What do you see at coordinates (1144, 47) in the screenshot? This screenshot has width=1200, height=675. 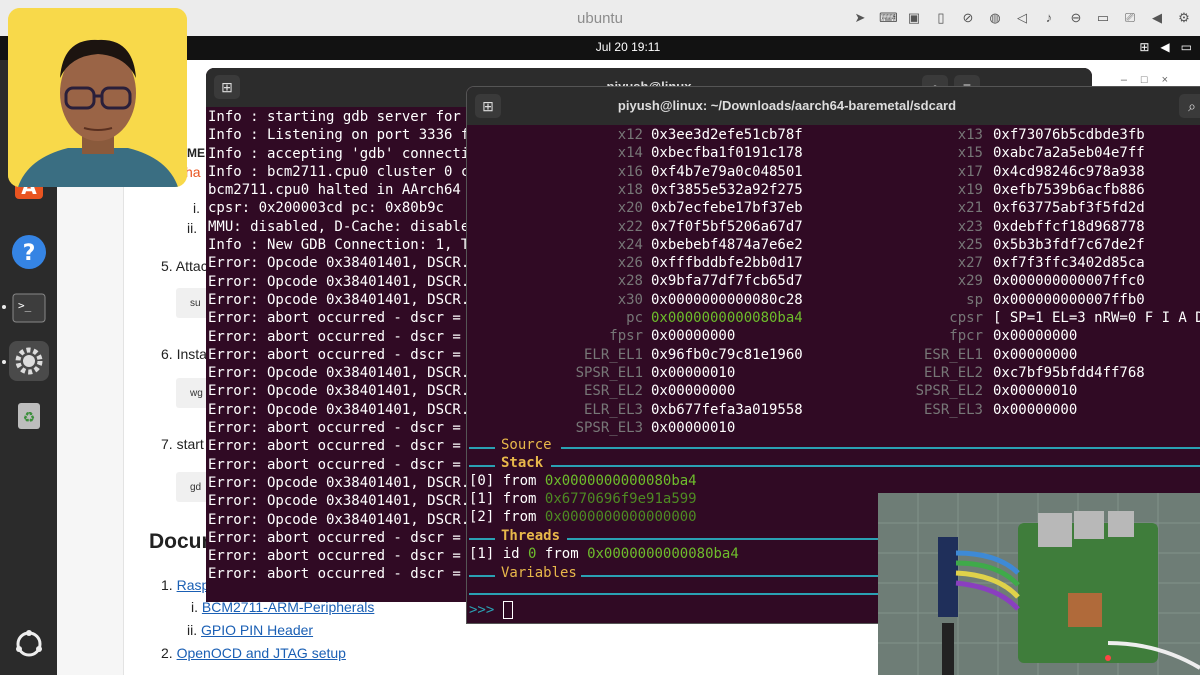 I see `network-icon: ⊞` at bounding box center [1144, 47].